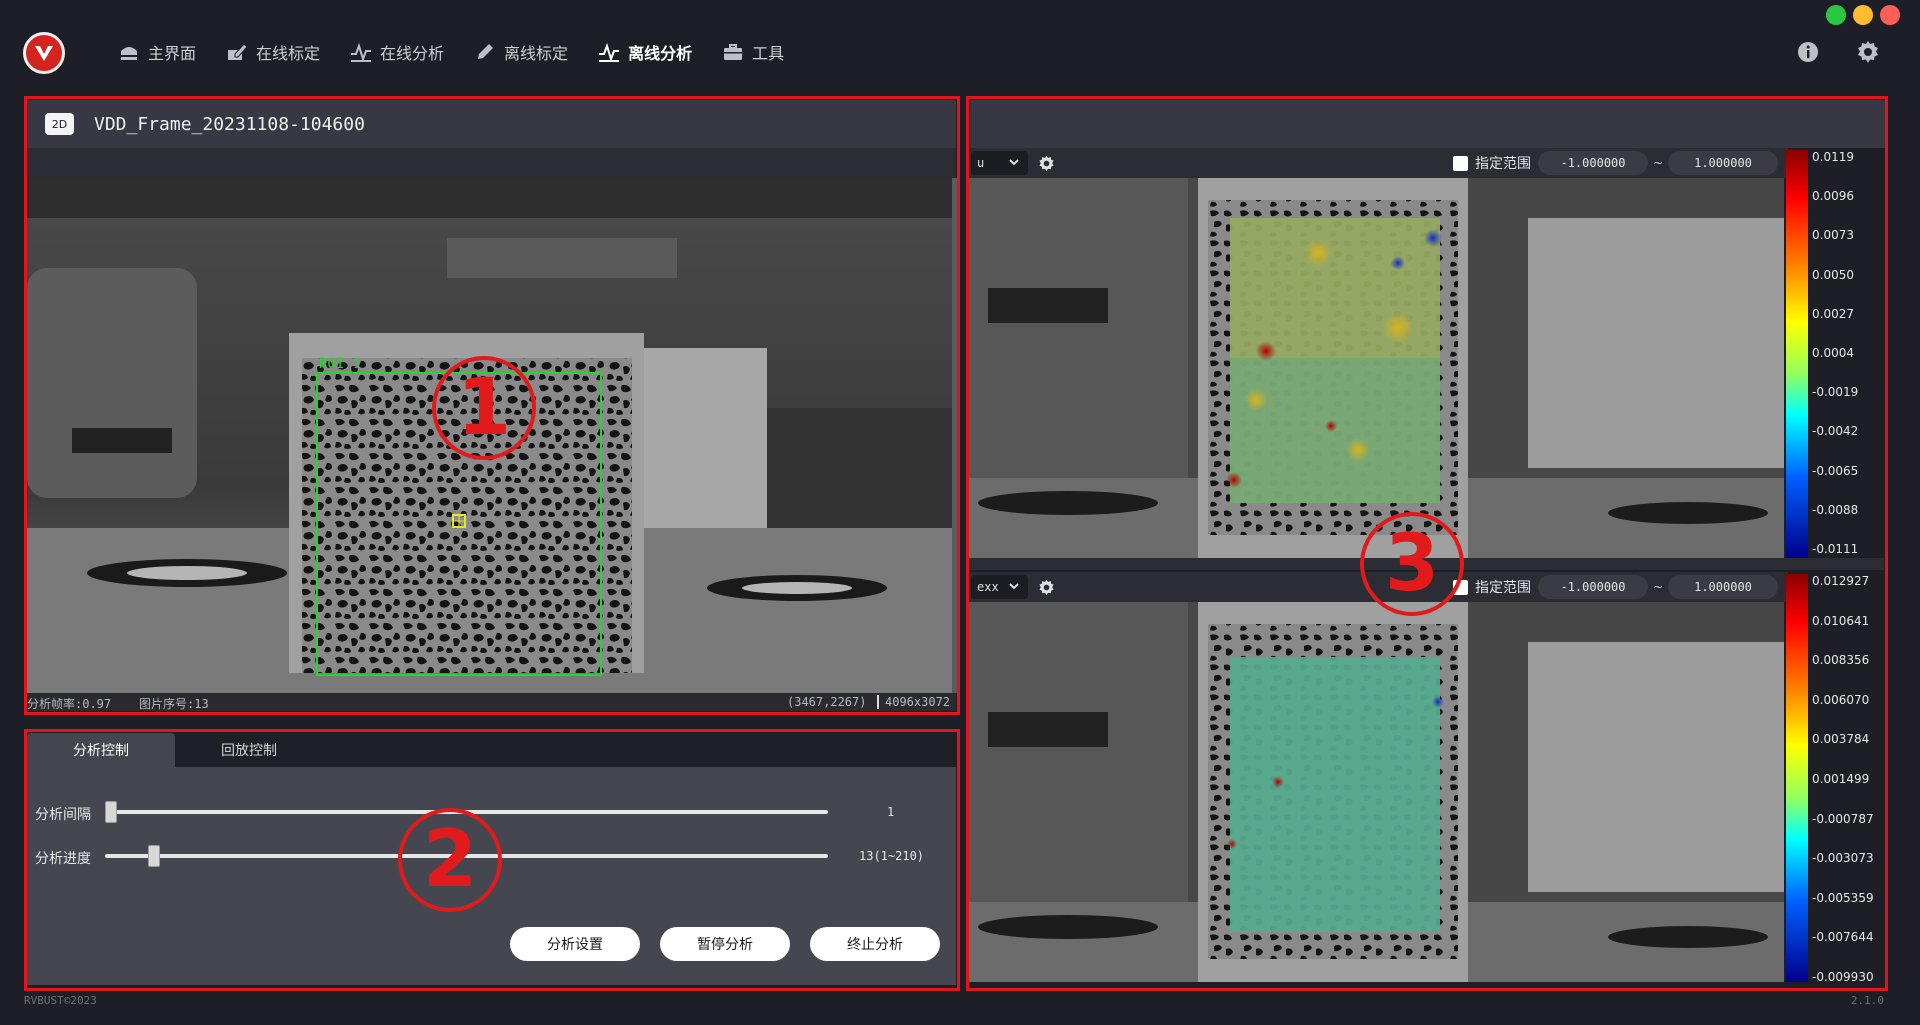  I want to click on nav-online-calibration: 在线标定, so click(273, 52).